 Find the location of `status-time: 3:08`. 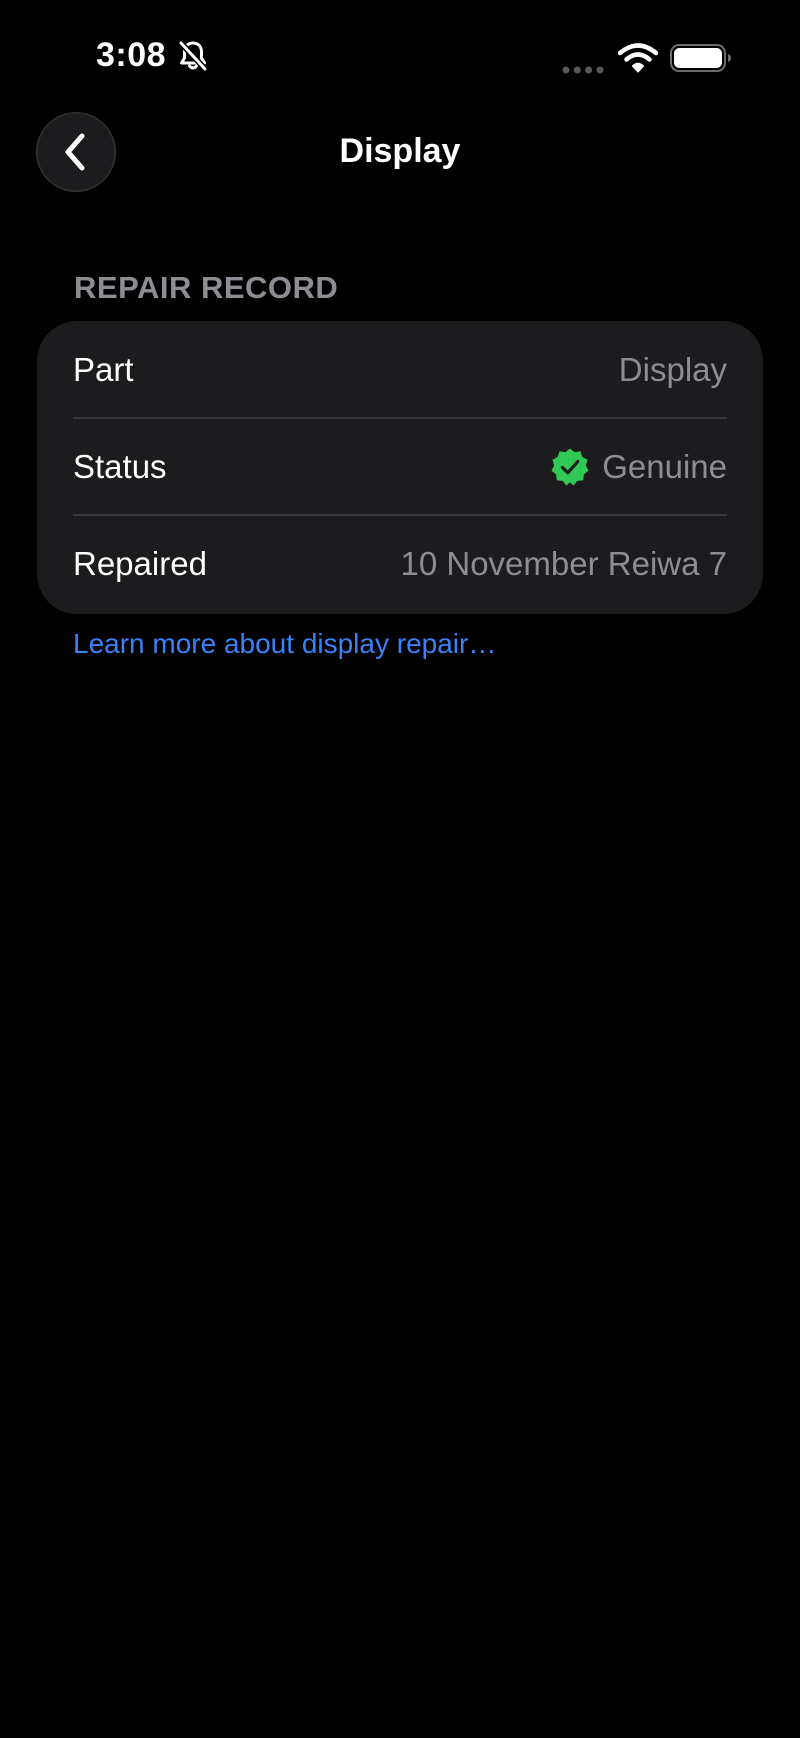

status-time: 3:08 is located at coordinates (131, 55).